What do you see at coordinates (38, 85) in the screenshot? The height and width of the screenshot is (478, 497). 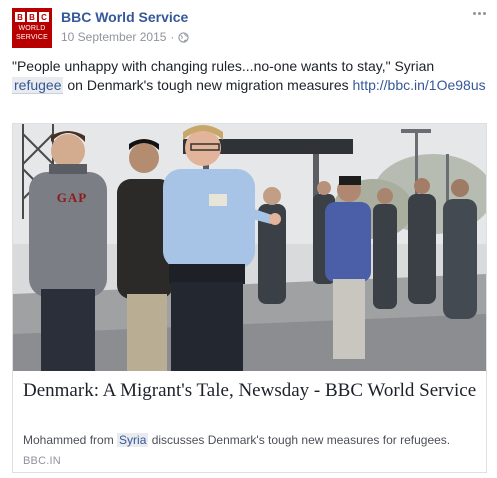 I see `hashtag-refugee: refugee` at bounding box center [38, 85].